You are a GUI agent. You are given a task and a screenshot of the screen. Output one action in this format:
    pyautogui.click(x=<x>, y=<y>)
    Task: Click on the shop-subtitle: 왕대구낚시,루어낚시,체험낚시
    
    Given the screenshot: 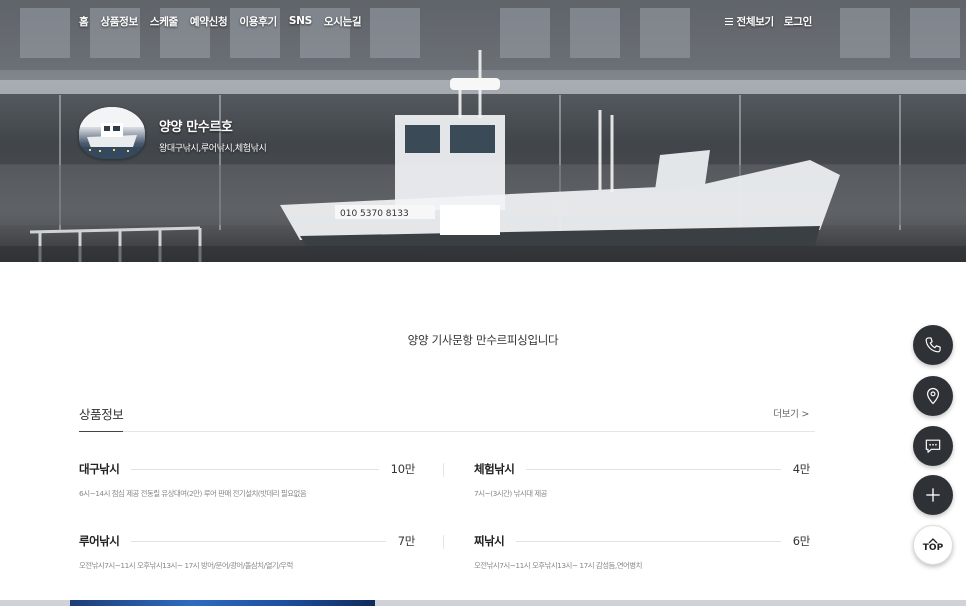 What is the action you would take?
    pyautogui.click(x=213, y=149)
    